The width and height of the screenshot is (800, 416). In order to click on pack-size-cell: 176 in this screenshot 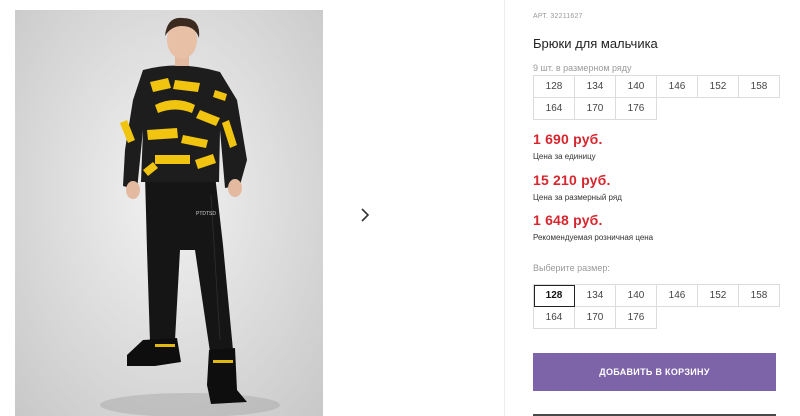, I will do `click(636, 109)`.